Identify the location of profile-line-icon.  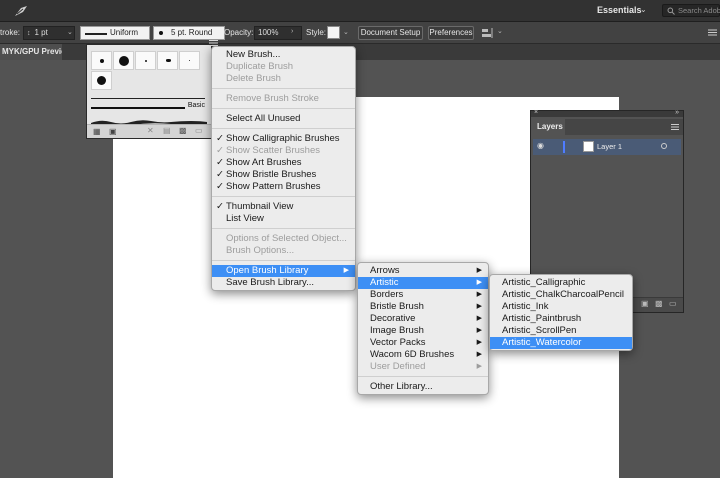
(96, 34).